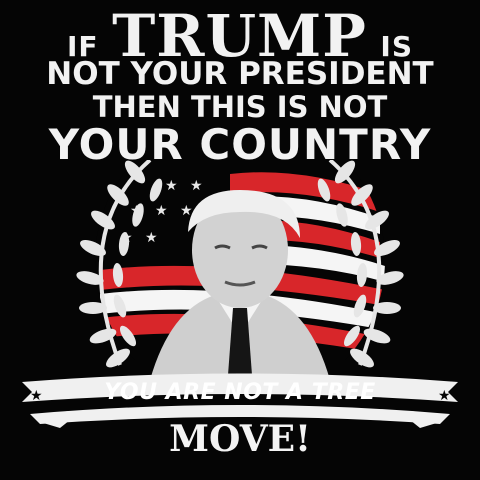  What do you see at coordinates (240, 107) in the screenshot?
I see `headline-line-3: THEN THIS IS NOT` at bounding box center [240, 107].